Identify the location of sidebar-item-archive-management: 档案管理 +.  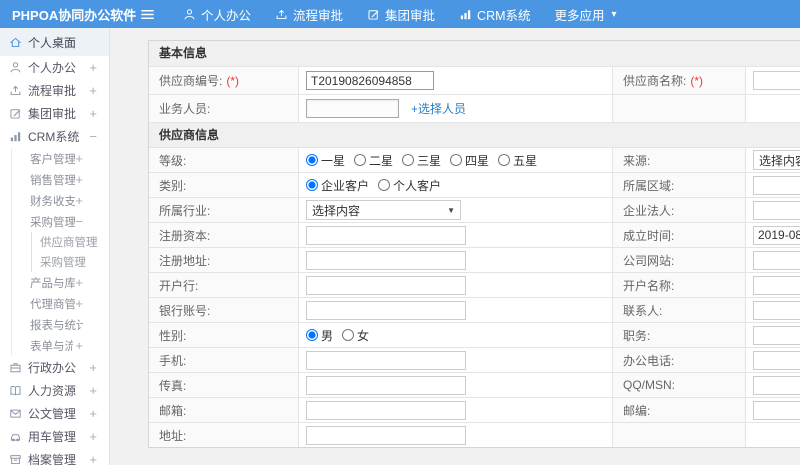
(54, 456).